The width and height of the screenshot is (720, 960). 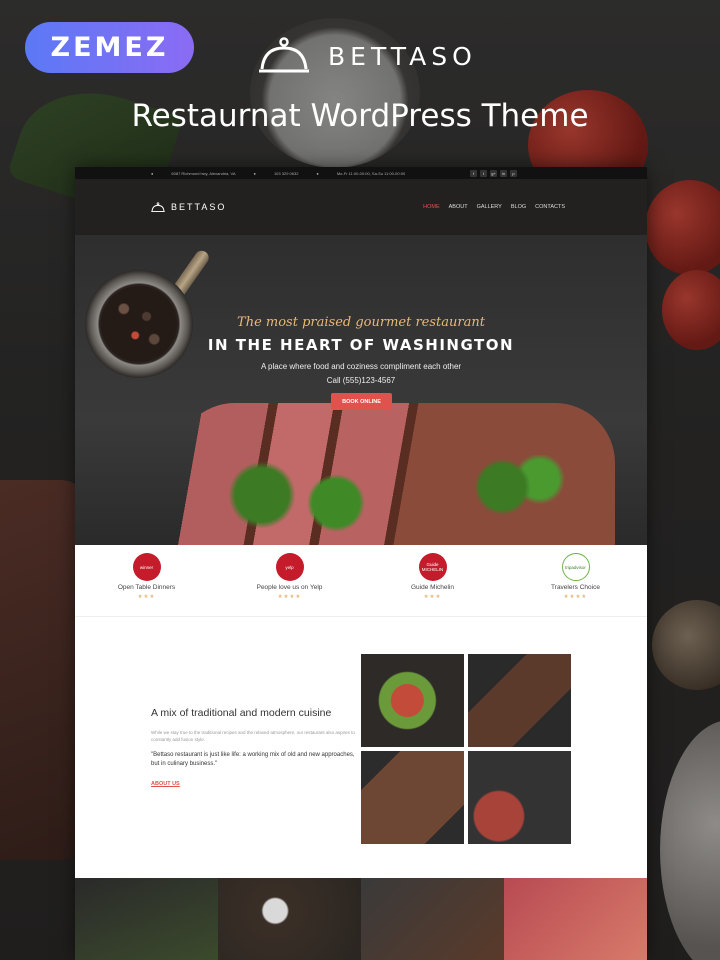 What do you see at coordinates (361, 322) in the screenshot?
I see `hero-tagline: The most praised gourmet restaurant` at bounding box center [361, 322].